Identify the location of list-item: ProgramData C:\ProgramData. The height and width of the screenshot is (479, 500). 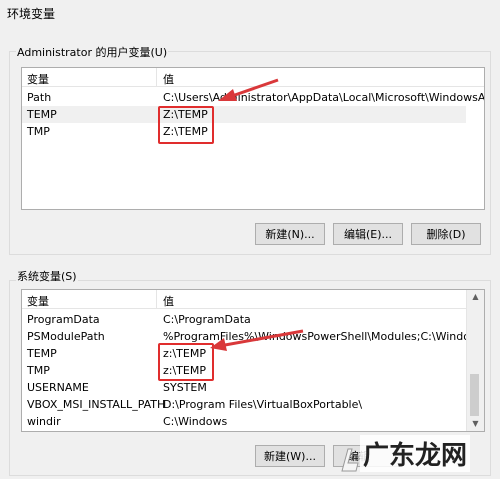
(244, 319).